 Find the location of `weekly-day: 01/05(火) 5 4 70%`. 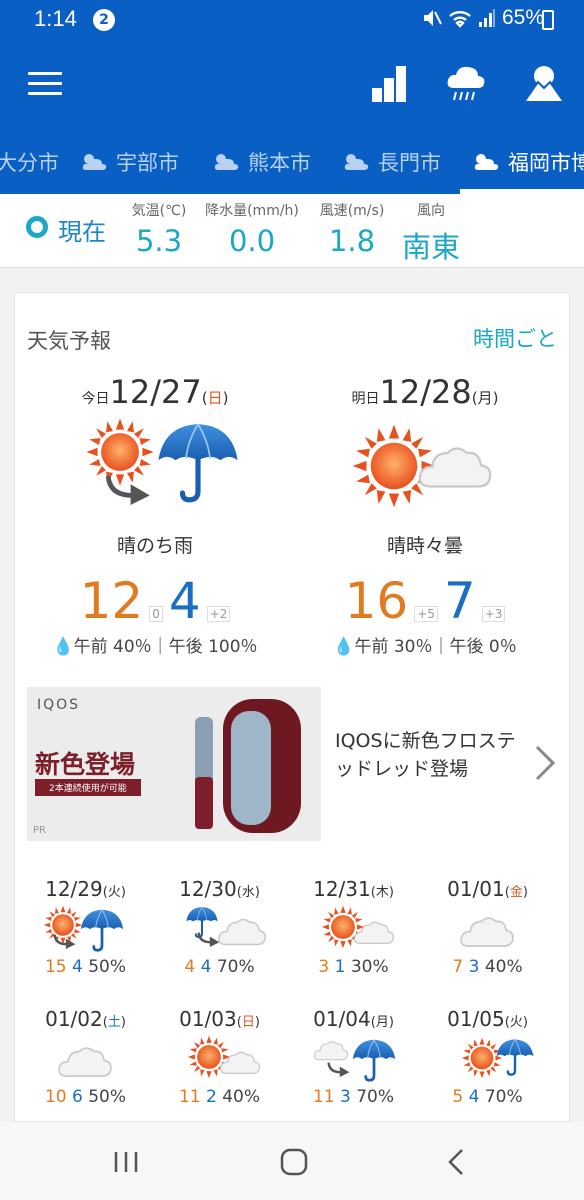

weekly-day: 01/05(火) 5 4 70% is located at coordinates (487, 1057).